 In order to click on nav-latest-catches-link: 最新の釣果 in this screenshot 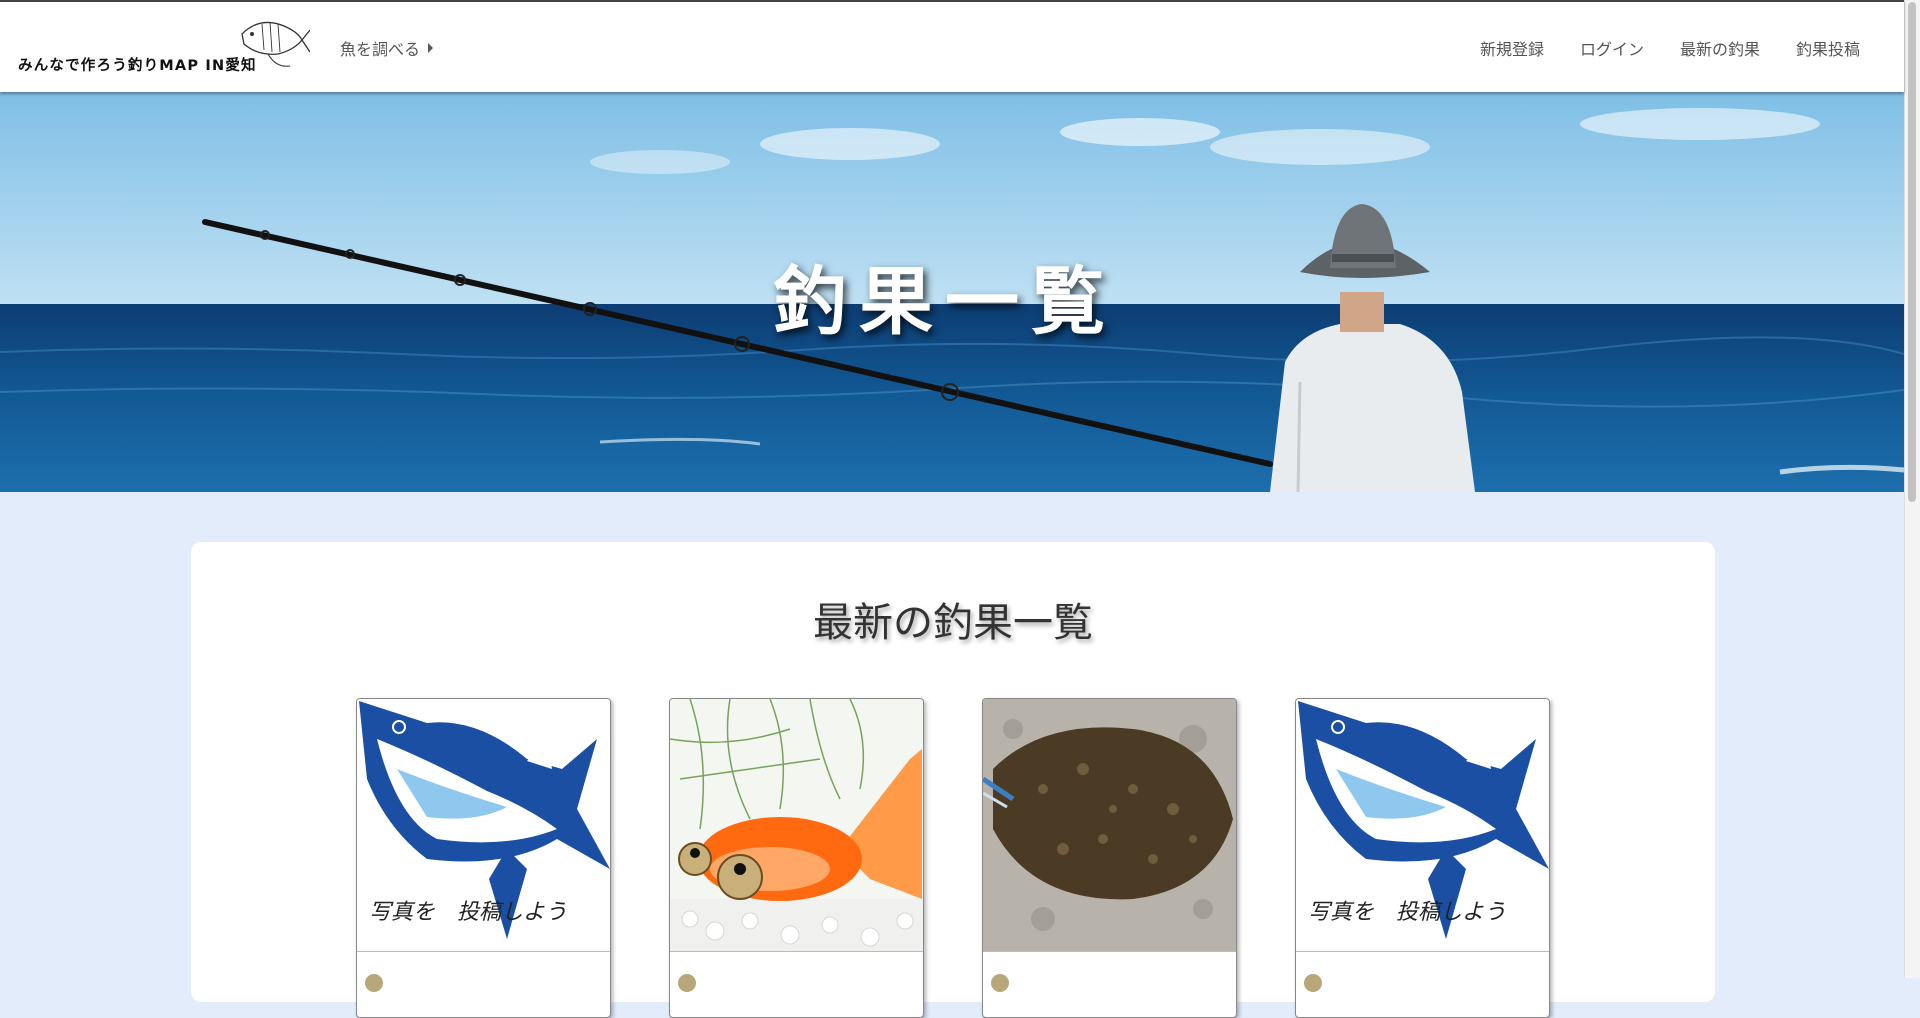, I will do `click(1720, 48)`.